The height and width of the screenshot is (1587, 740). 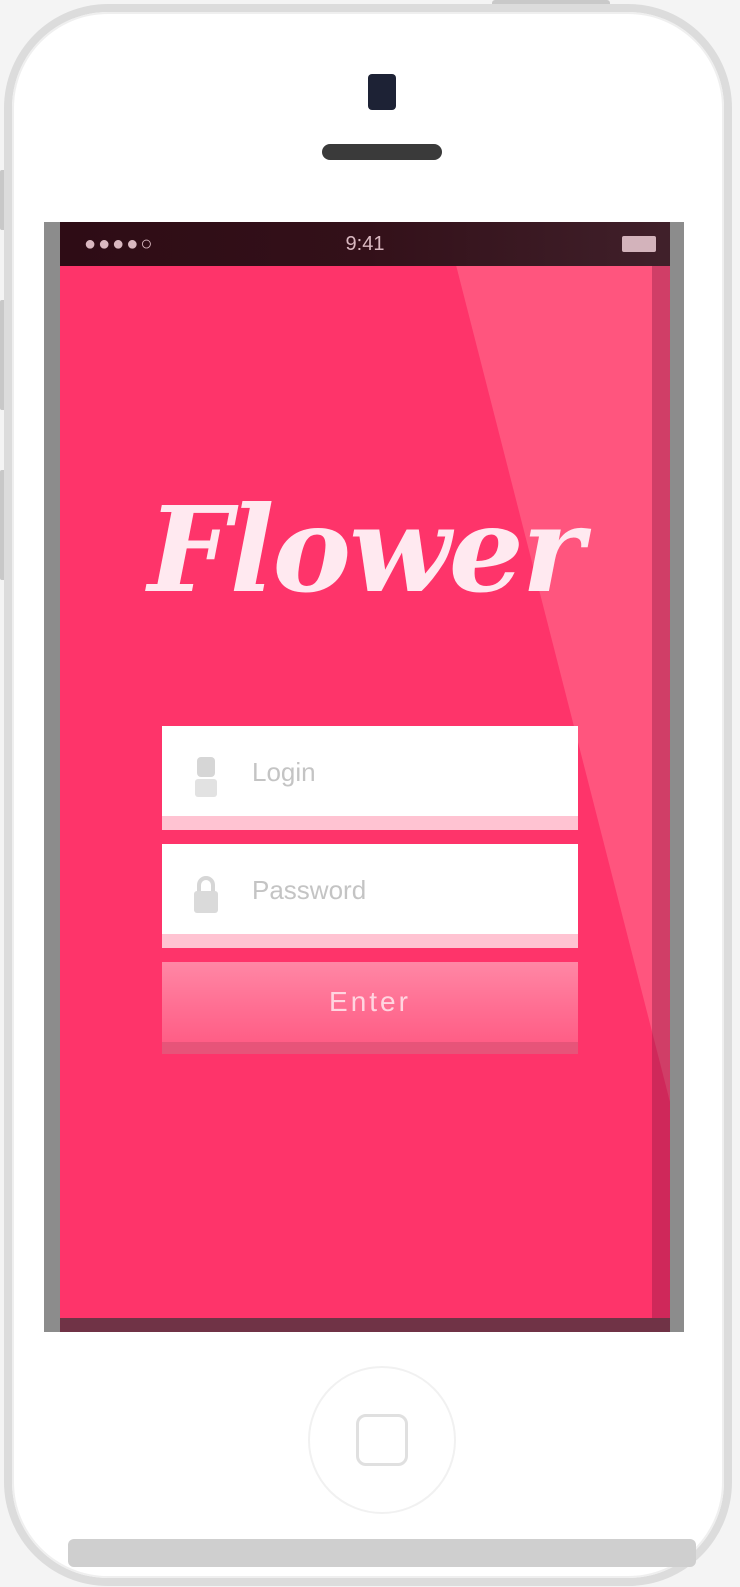 I want to click on home-button, so click(x=382, y=1440).